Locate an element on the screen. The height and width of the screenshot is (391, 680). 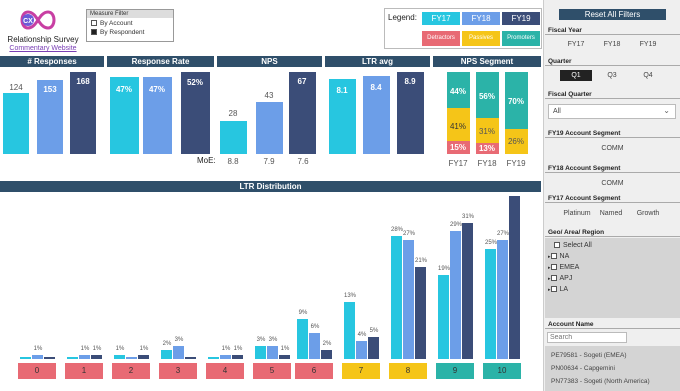
response-rate-header: Response Rate is located at coordinates (160, 61).